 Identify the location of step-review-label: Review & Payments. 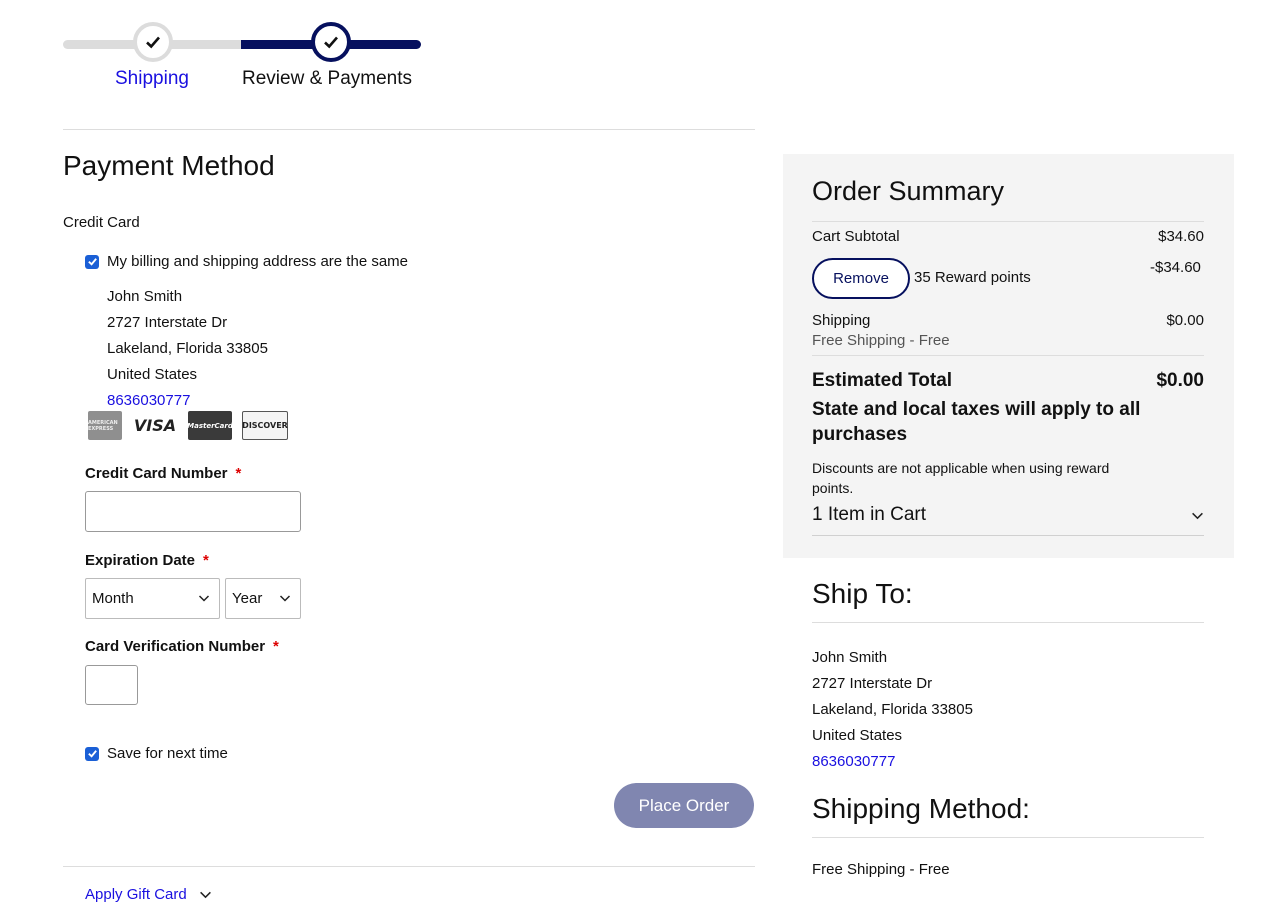
(327, 78).